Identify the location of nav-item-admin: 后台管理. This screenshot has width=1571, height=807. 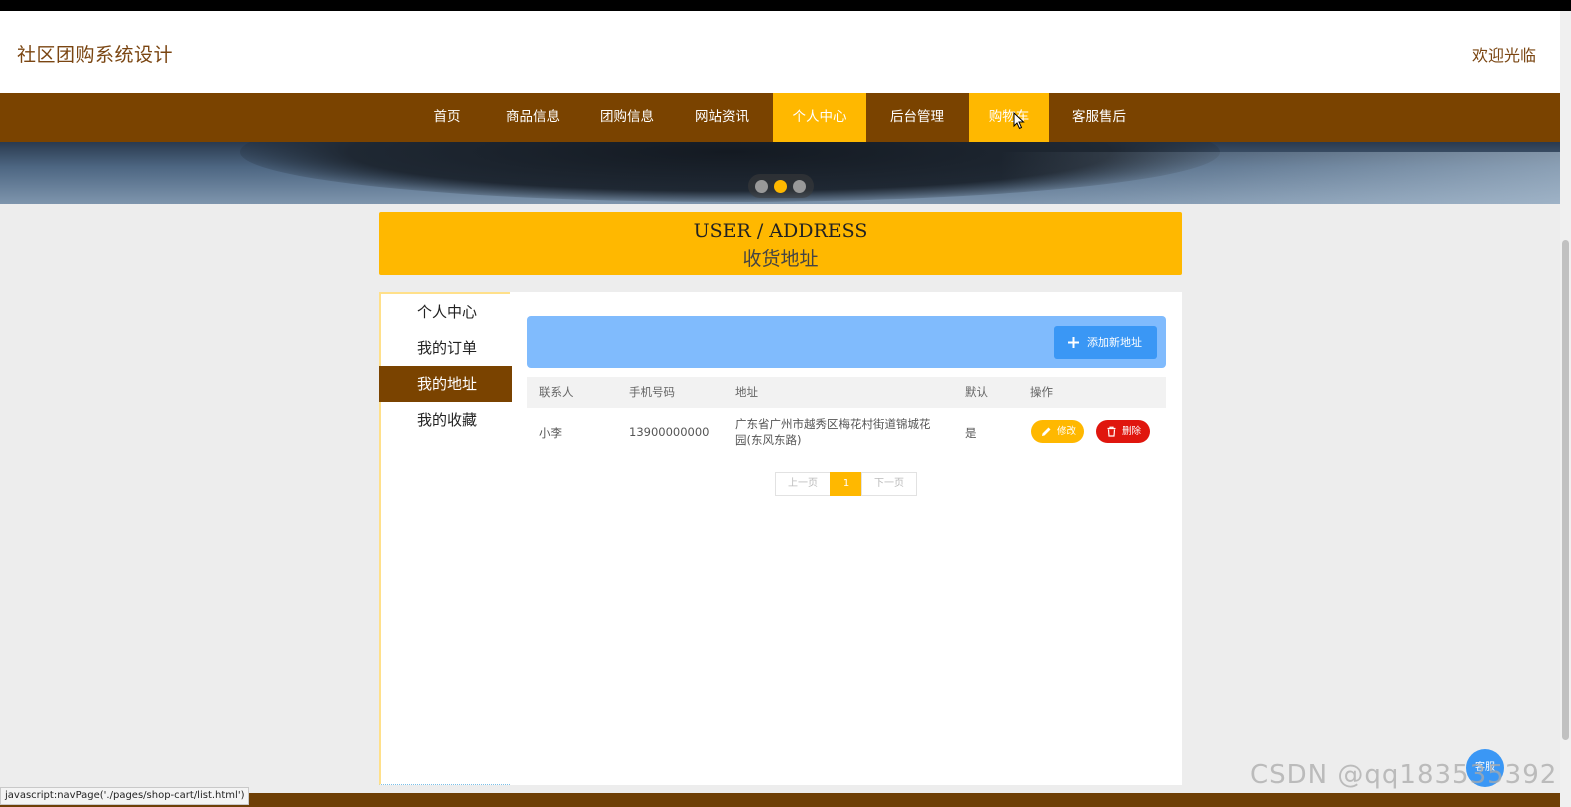
(917, 117).